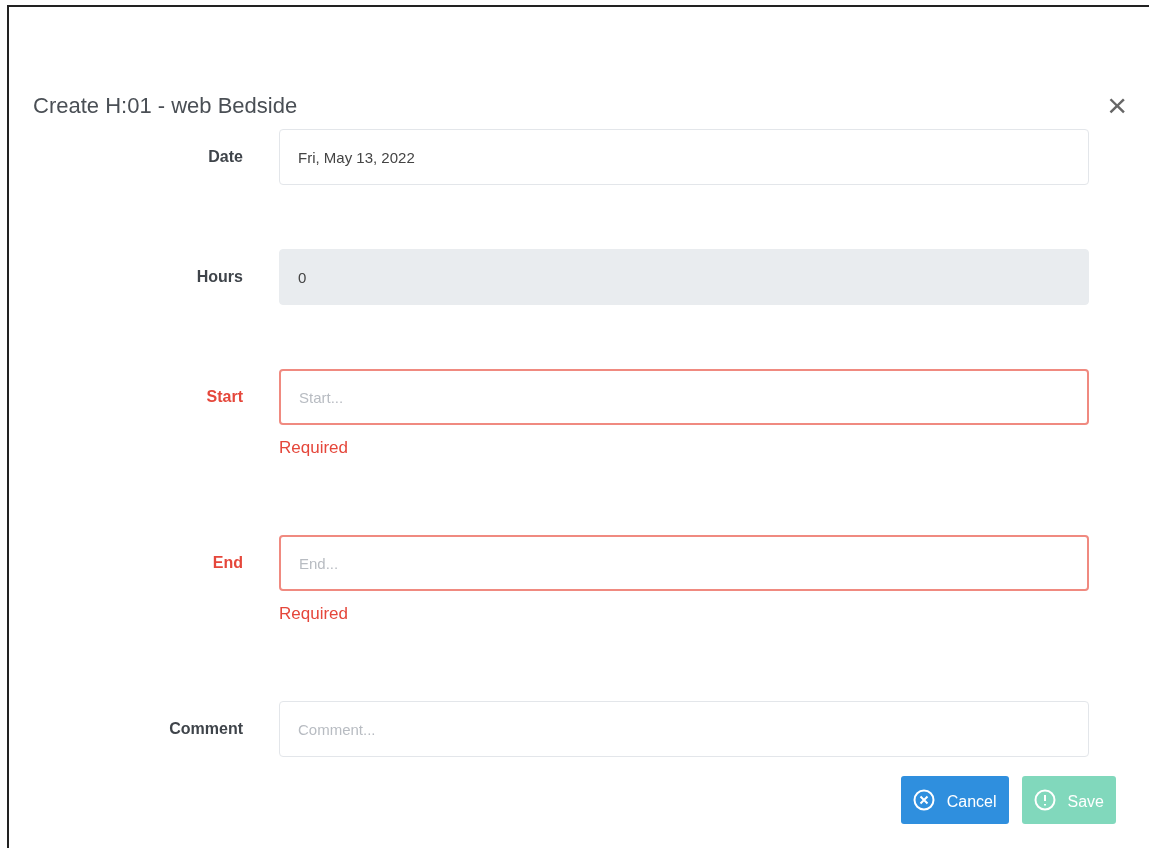 The image size is (1149, 848). I want to click on field-label: Date, so click(225, 157).